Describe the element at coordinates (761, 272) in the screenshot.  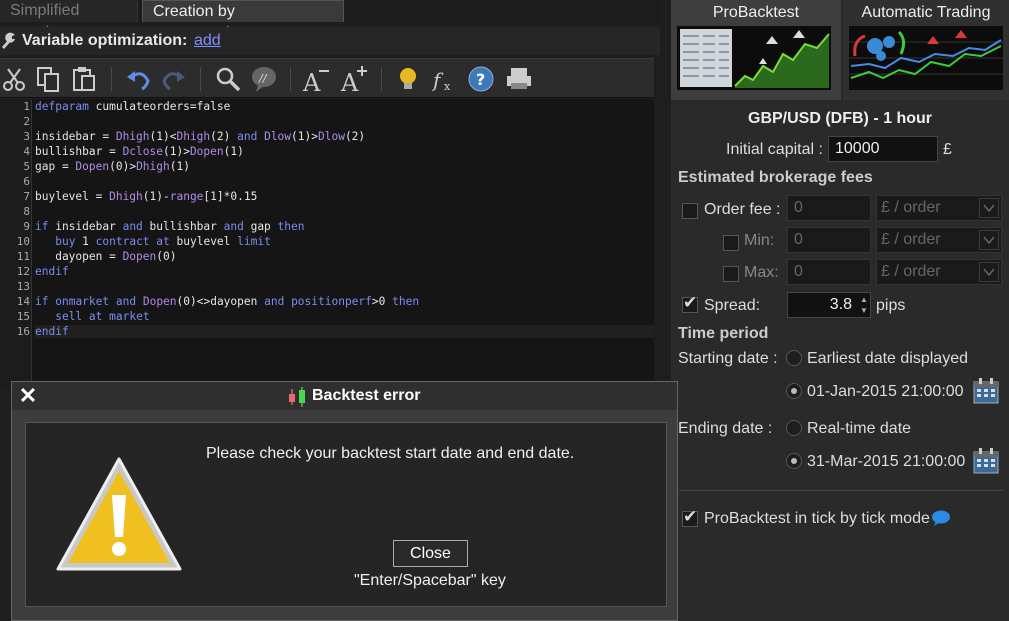
I see `max-fee-label: Max:` at that location.